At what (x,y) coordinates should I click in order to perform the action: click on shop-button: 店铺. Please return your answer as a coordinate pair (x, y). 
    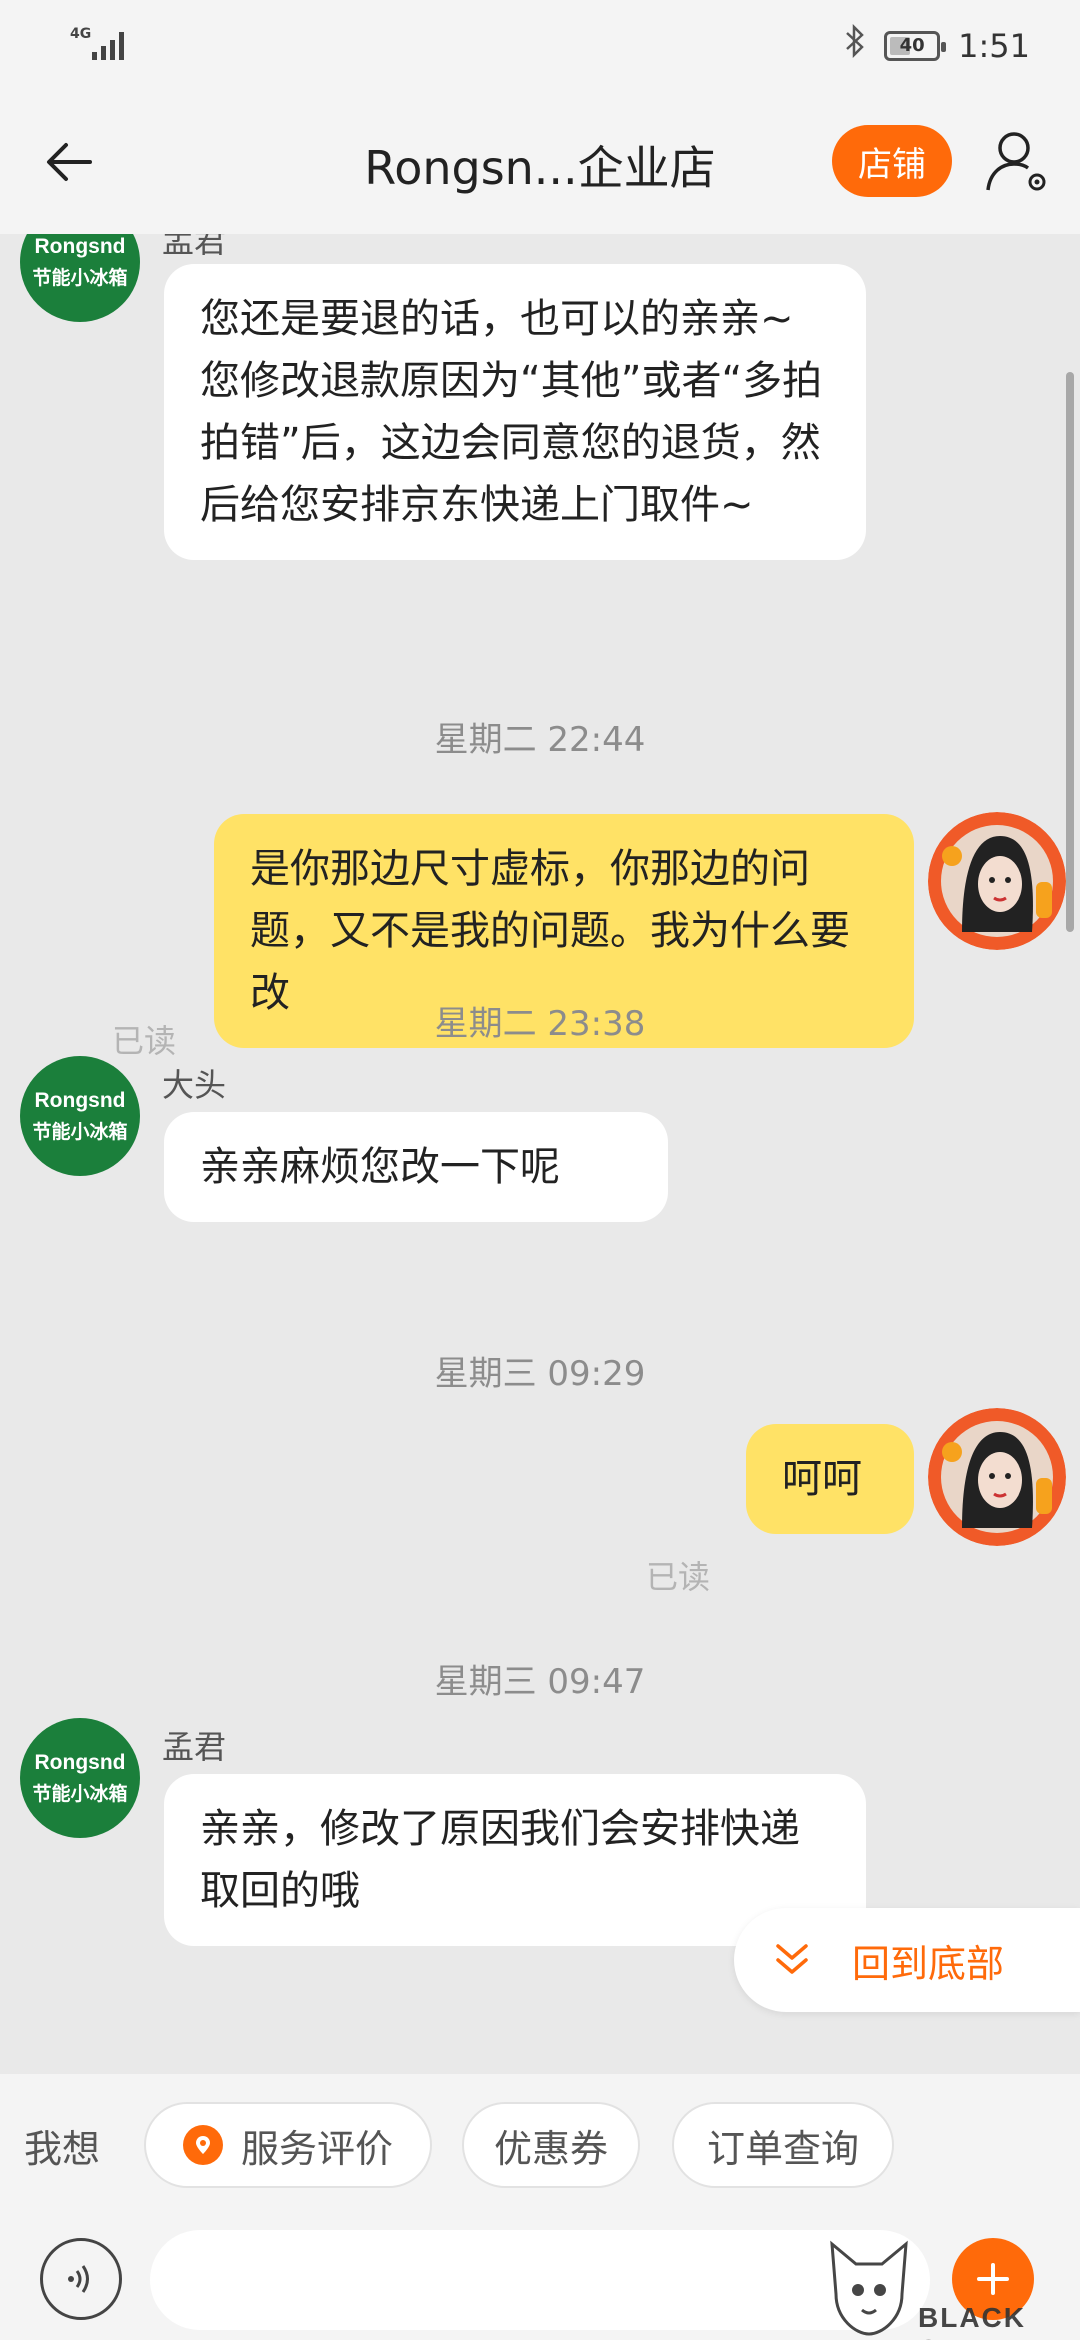
    Looking at the image, I should click on (892, 161).